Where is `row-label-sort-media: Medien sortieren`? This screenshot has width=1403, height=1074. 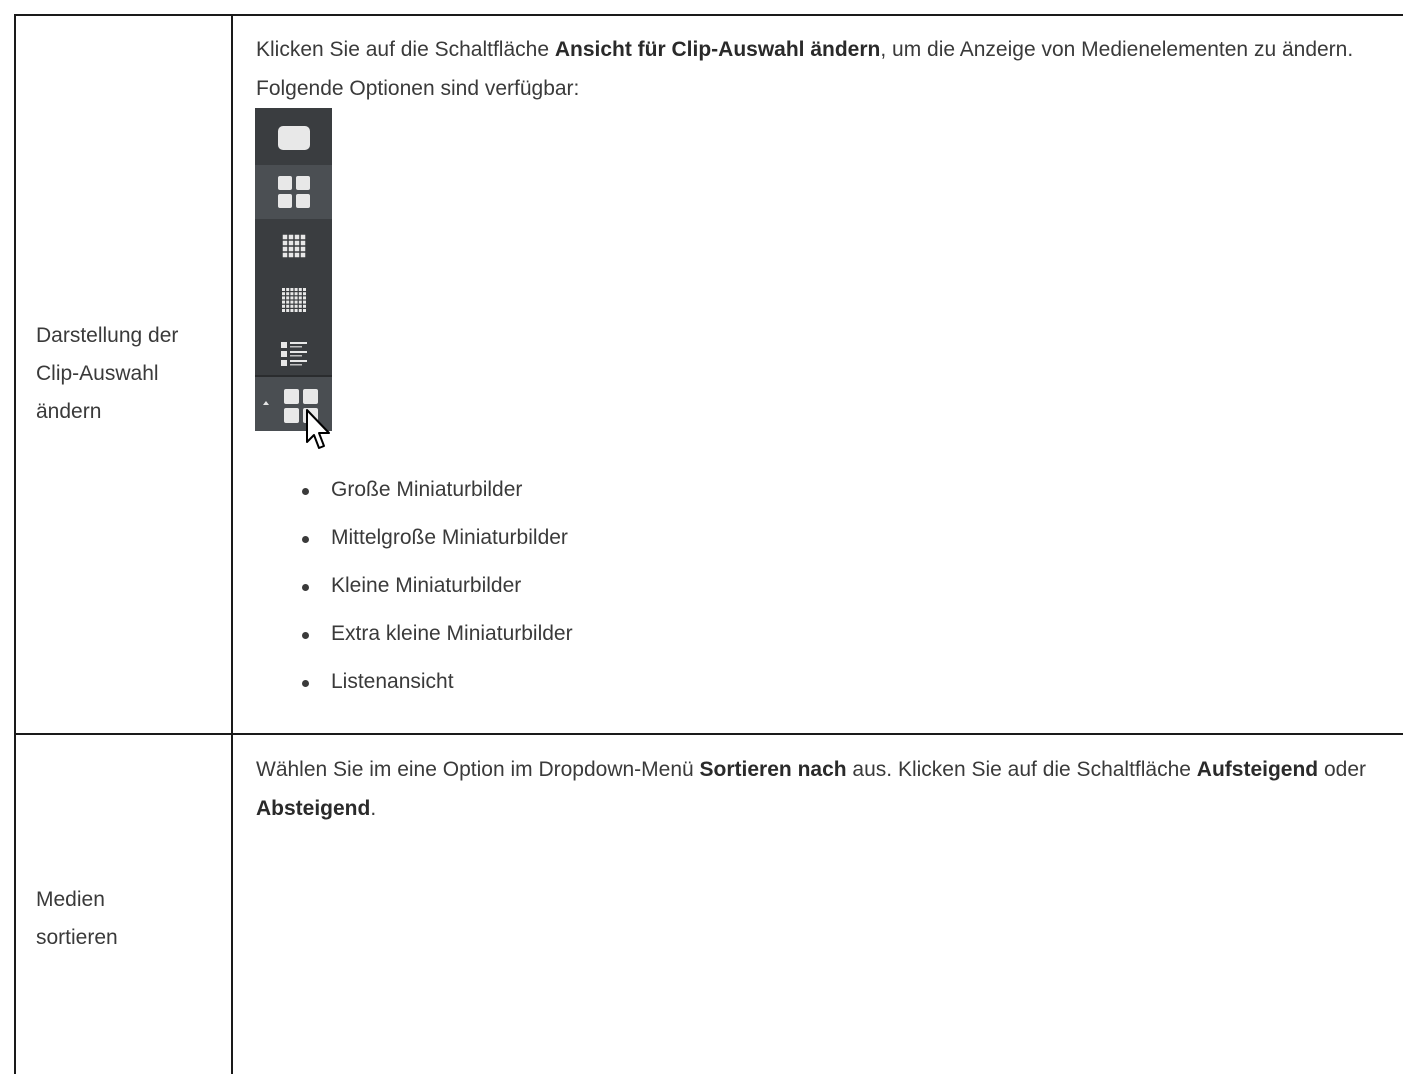
row-label-sort-media: Medien sortieren is located at coordinates (131, 919).